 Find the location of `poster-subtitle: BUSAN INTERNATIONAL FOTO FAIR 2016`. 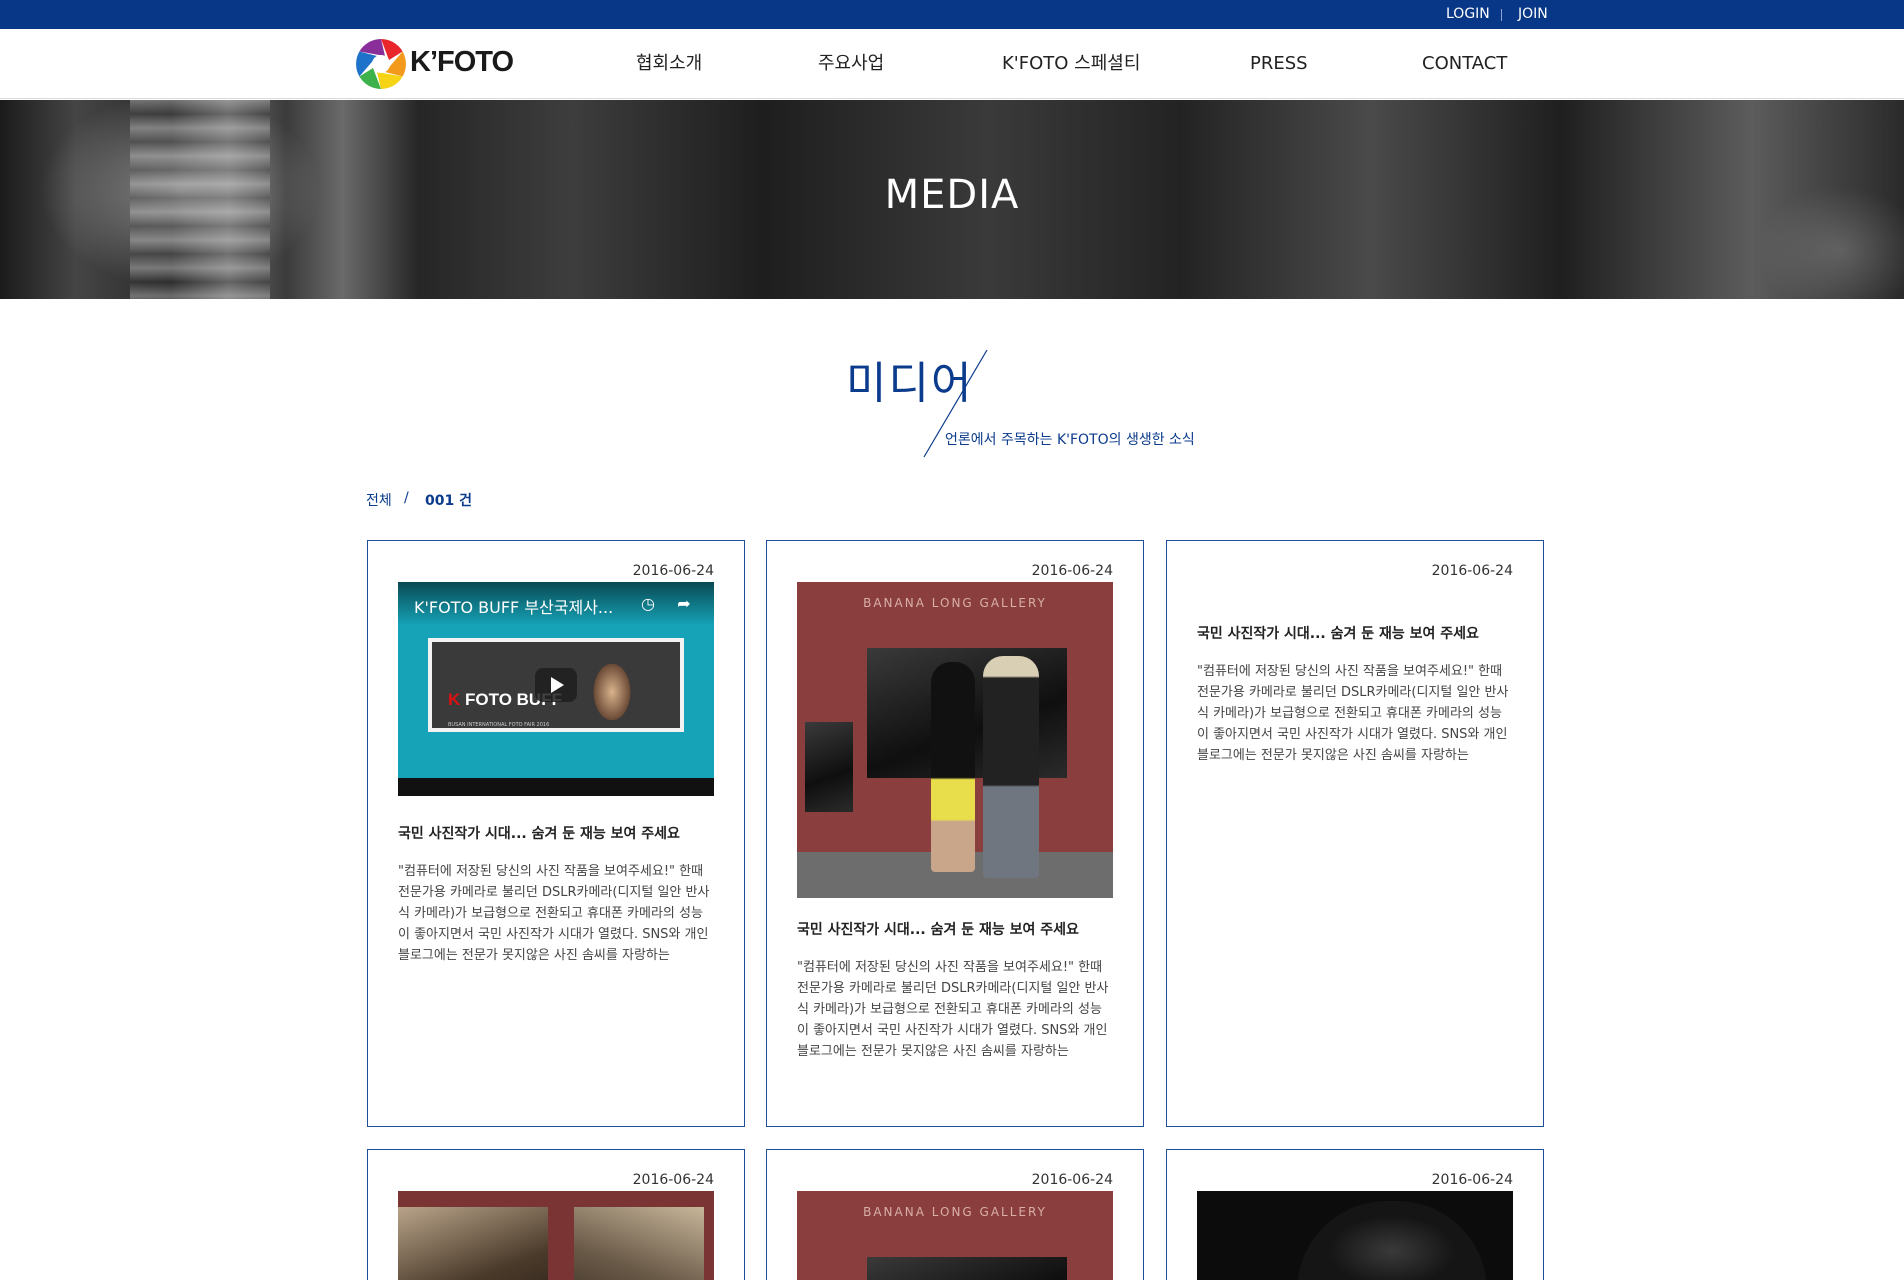

poster-subtitle: BUSAN INTERNATIONAL FOTO FAIR 2016 is located at coordinates (499, 725).